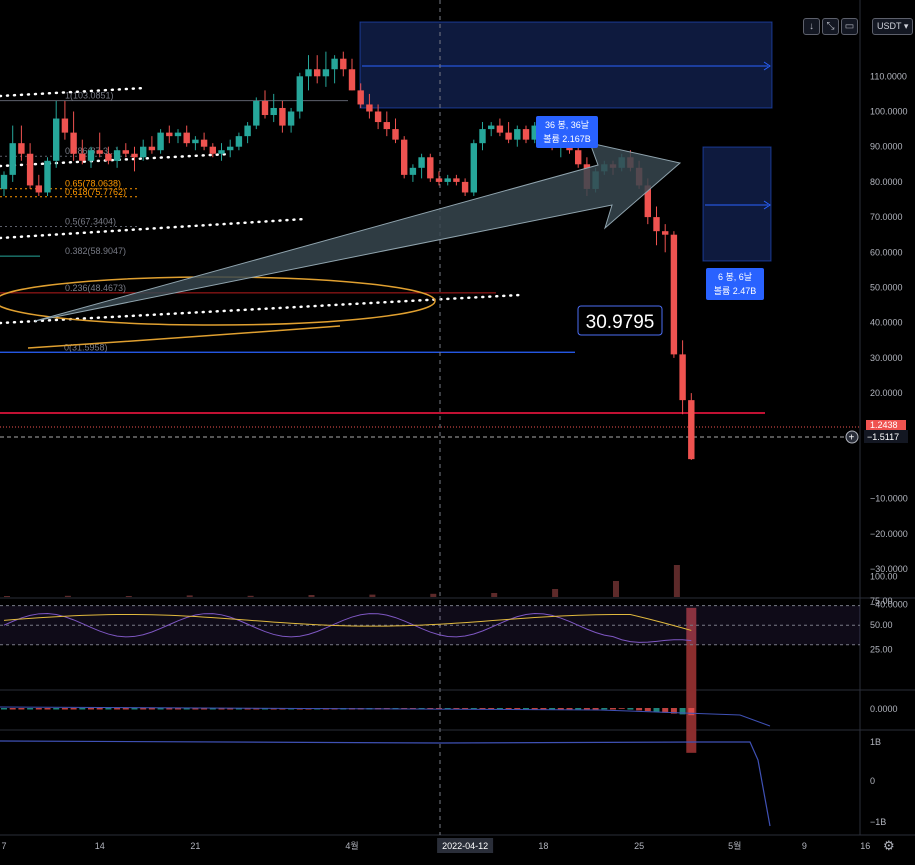  What do you see at coordinates (889, 26) in the screenshot?
I see `currency-label: USDT` at bounding box center [889, 26].